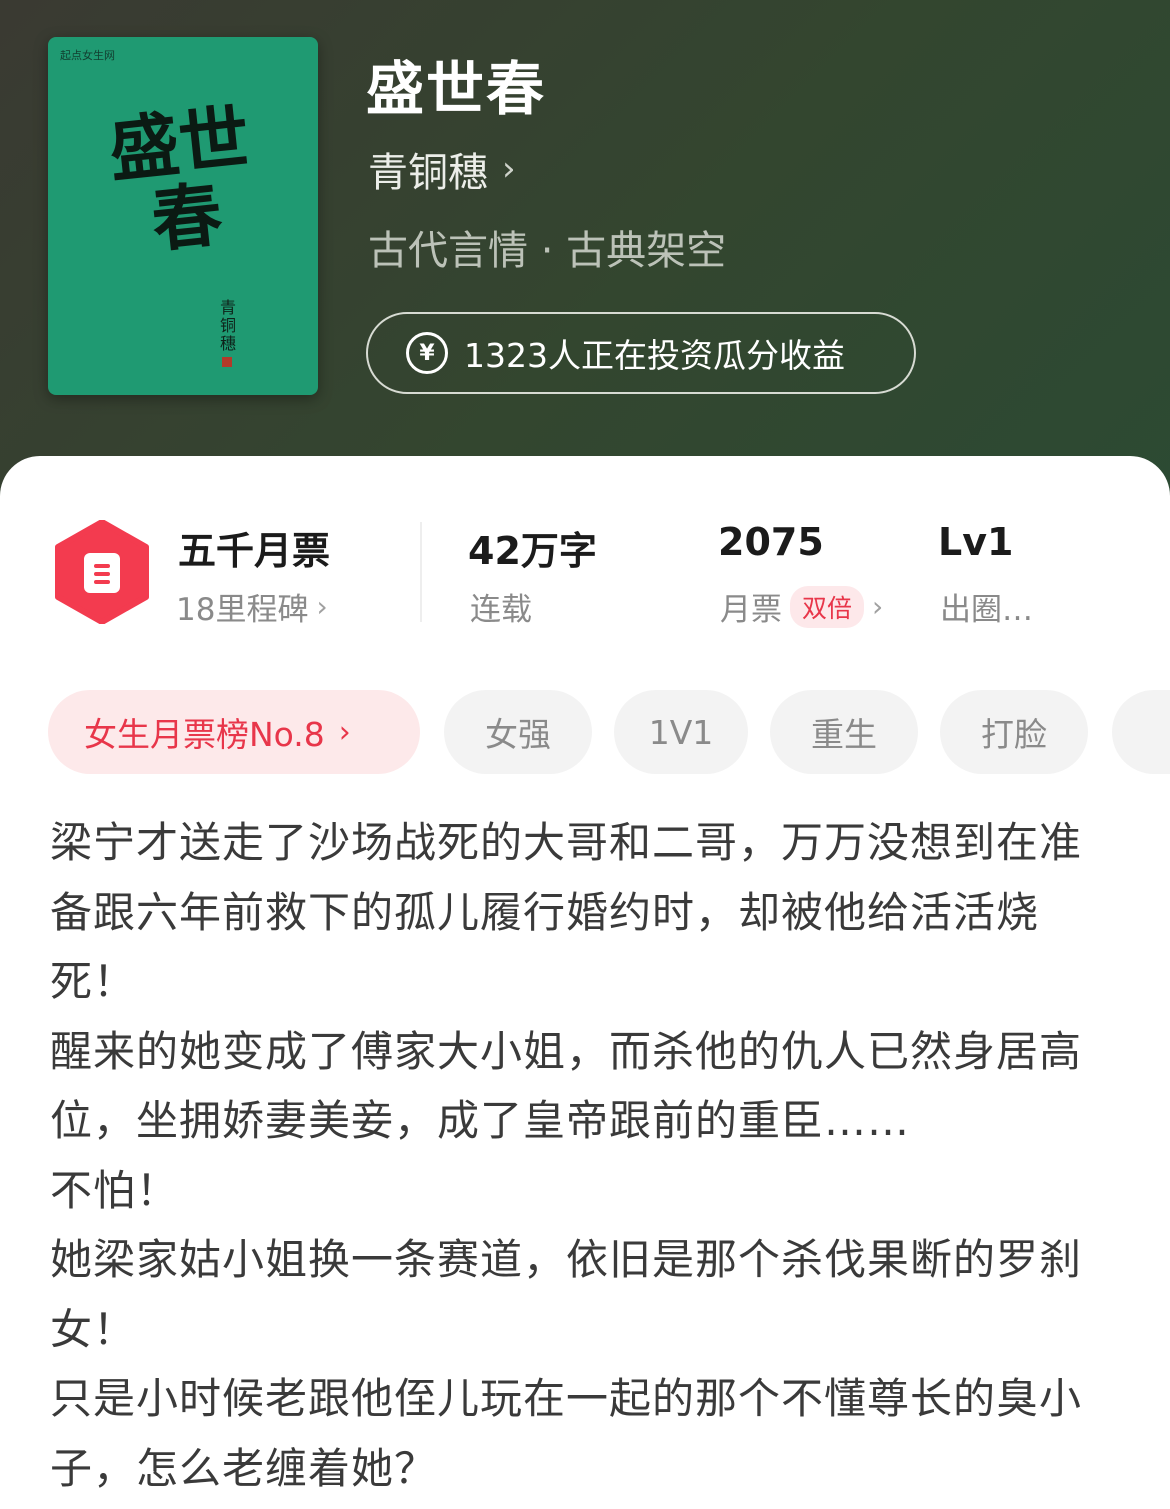 The height and width of the screenshot is (1509, 1170). I want to click on yen-icon: ¥, so click(427, 353).